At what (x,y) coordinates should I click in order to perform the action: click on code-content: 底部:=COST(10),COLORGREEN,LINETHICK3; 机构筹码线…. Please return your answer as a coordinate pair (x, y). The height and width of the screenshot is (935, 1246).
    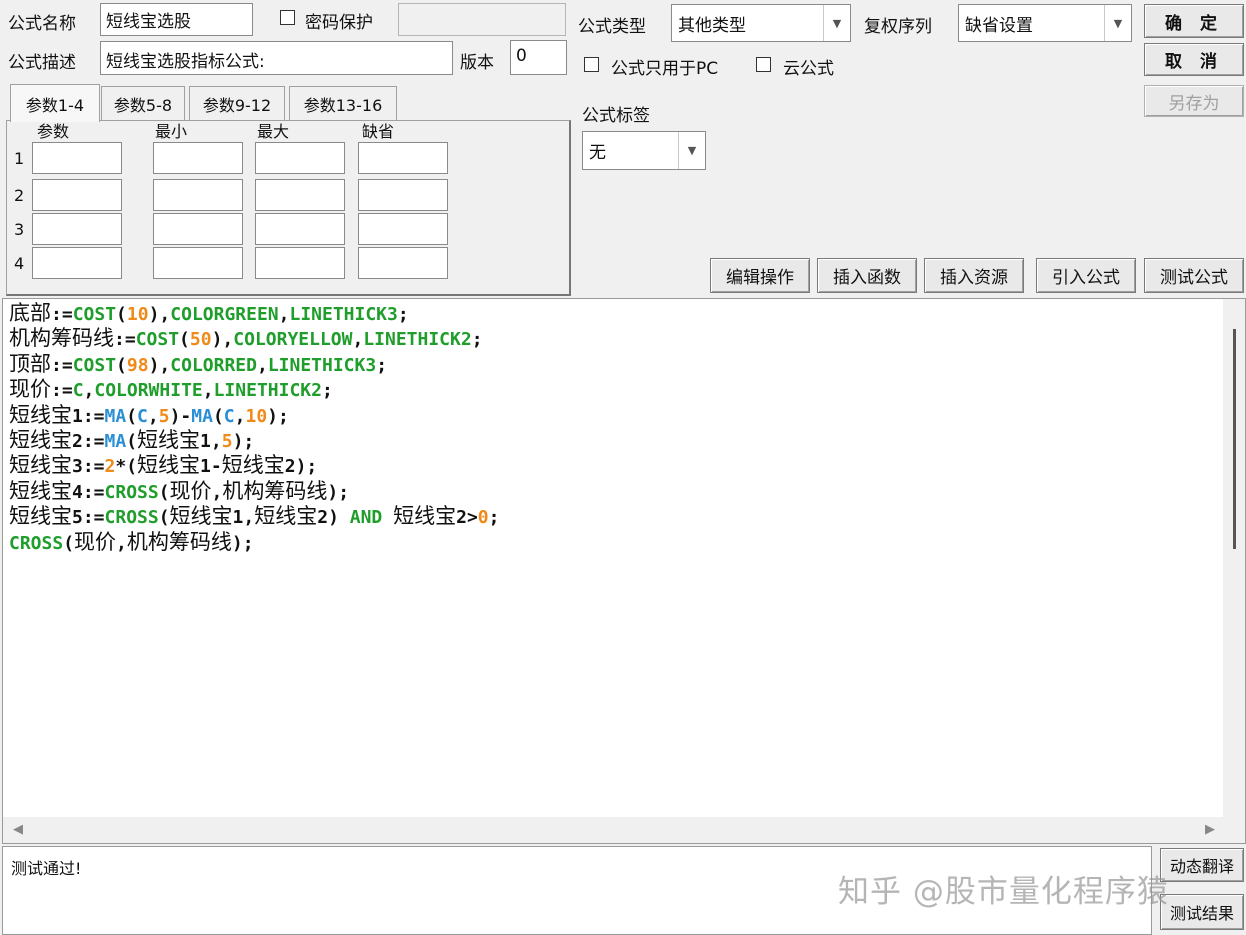
    Looking at the image, I should click on (254, 428).